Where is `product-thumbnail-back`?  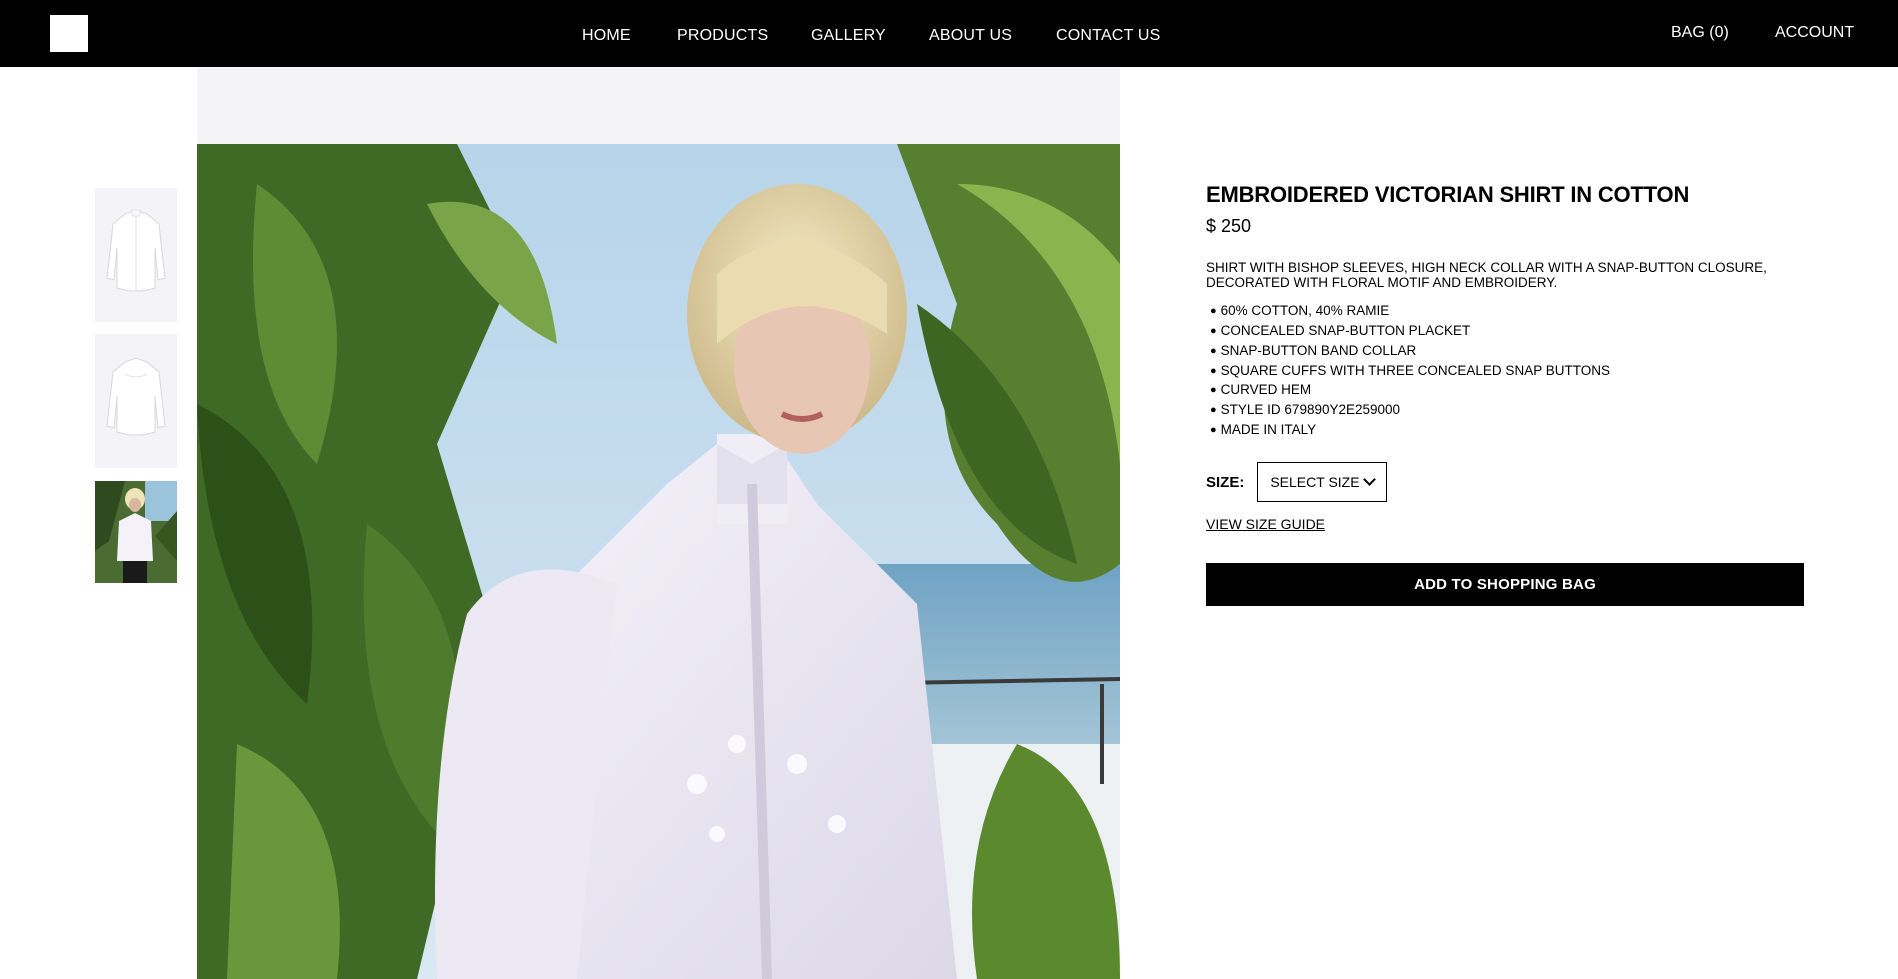 product-thumbnail-back is located at coordinates (136, 401).